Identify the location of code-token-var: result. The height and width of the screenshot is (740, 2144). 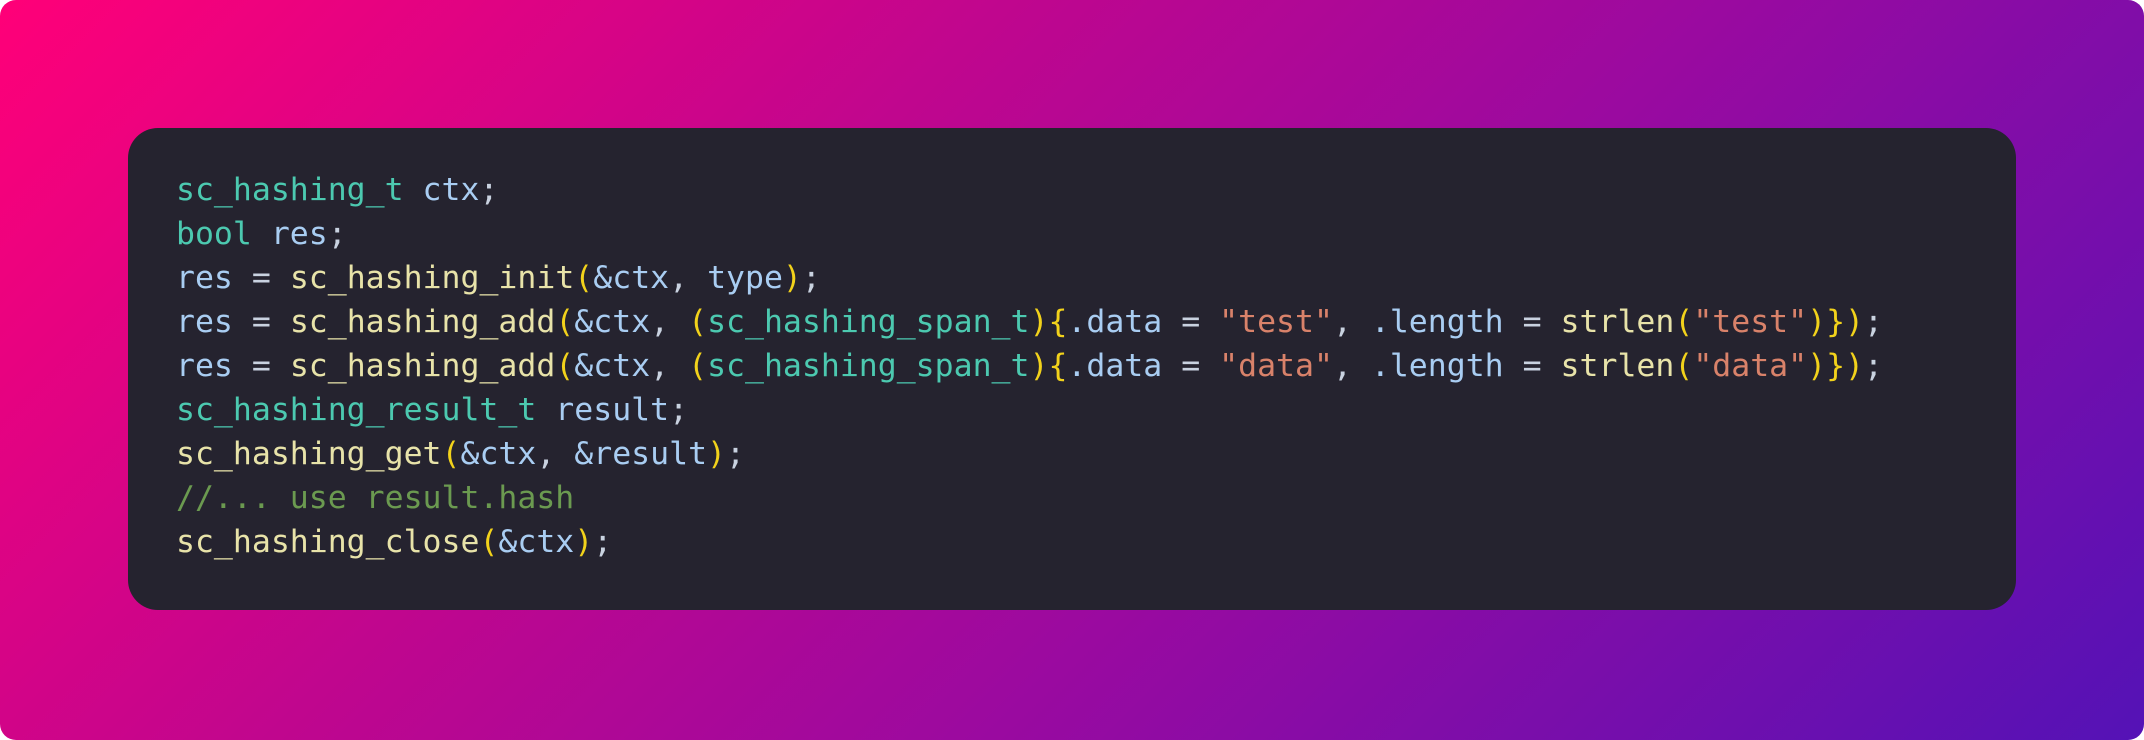
(612, 410).